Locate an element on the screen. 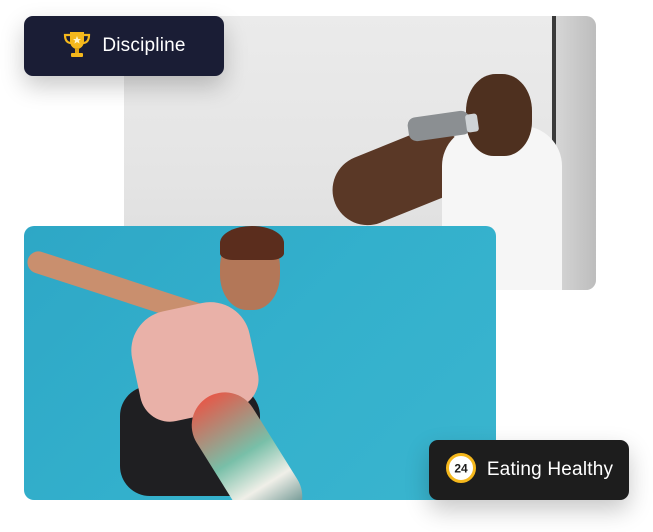 The height and width of the screenshot is (532, 653). discipline-badge: Discipline is located at coordinates (124, 46).